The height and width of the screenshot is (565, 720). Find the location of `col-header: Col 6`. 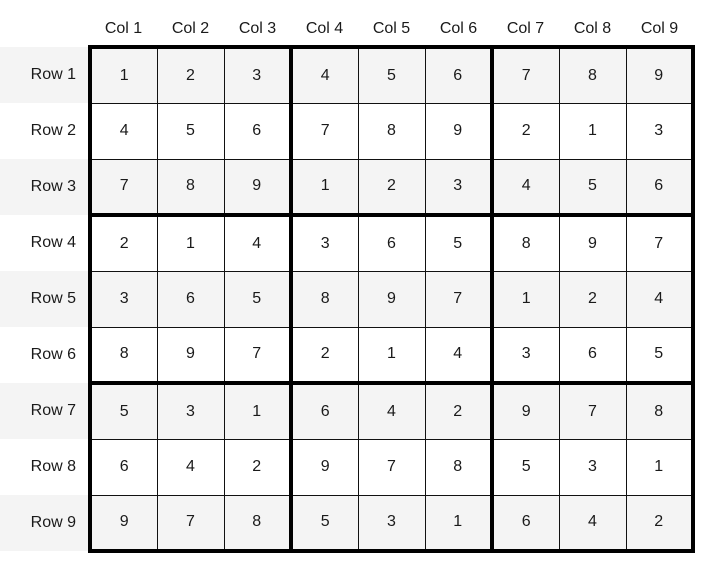

col-header: Col 6 is located at coordinates (458, 28).